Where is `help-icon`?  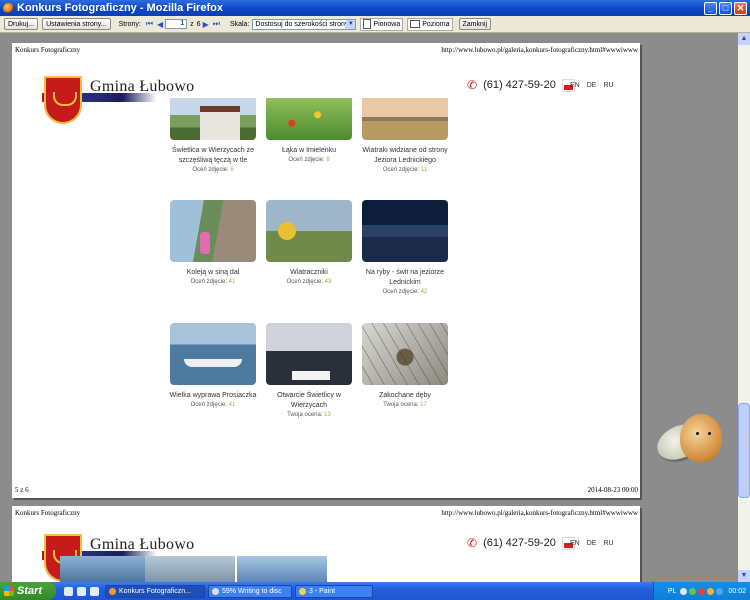 help-icon is located at coordinates (684, 591).